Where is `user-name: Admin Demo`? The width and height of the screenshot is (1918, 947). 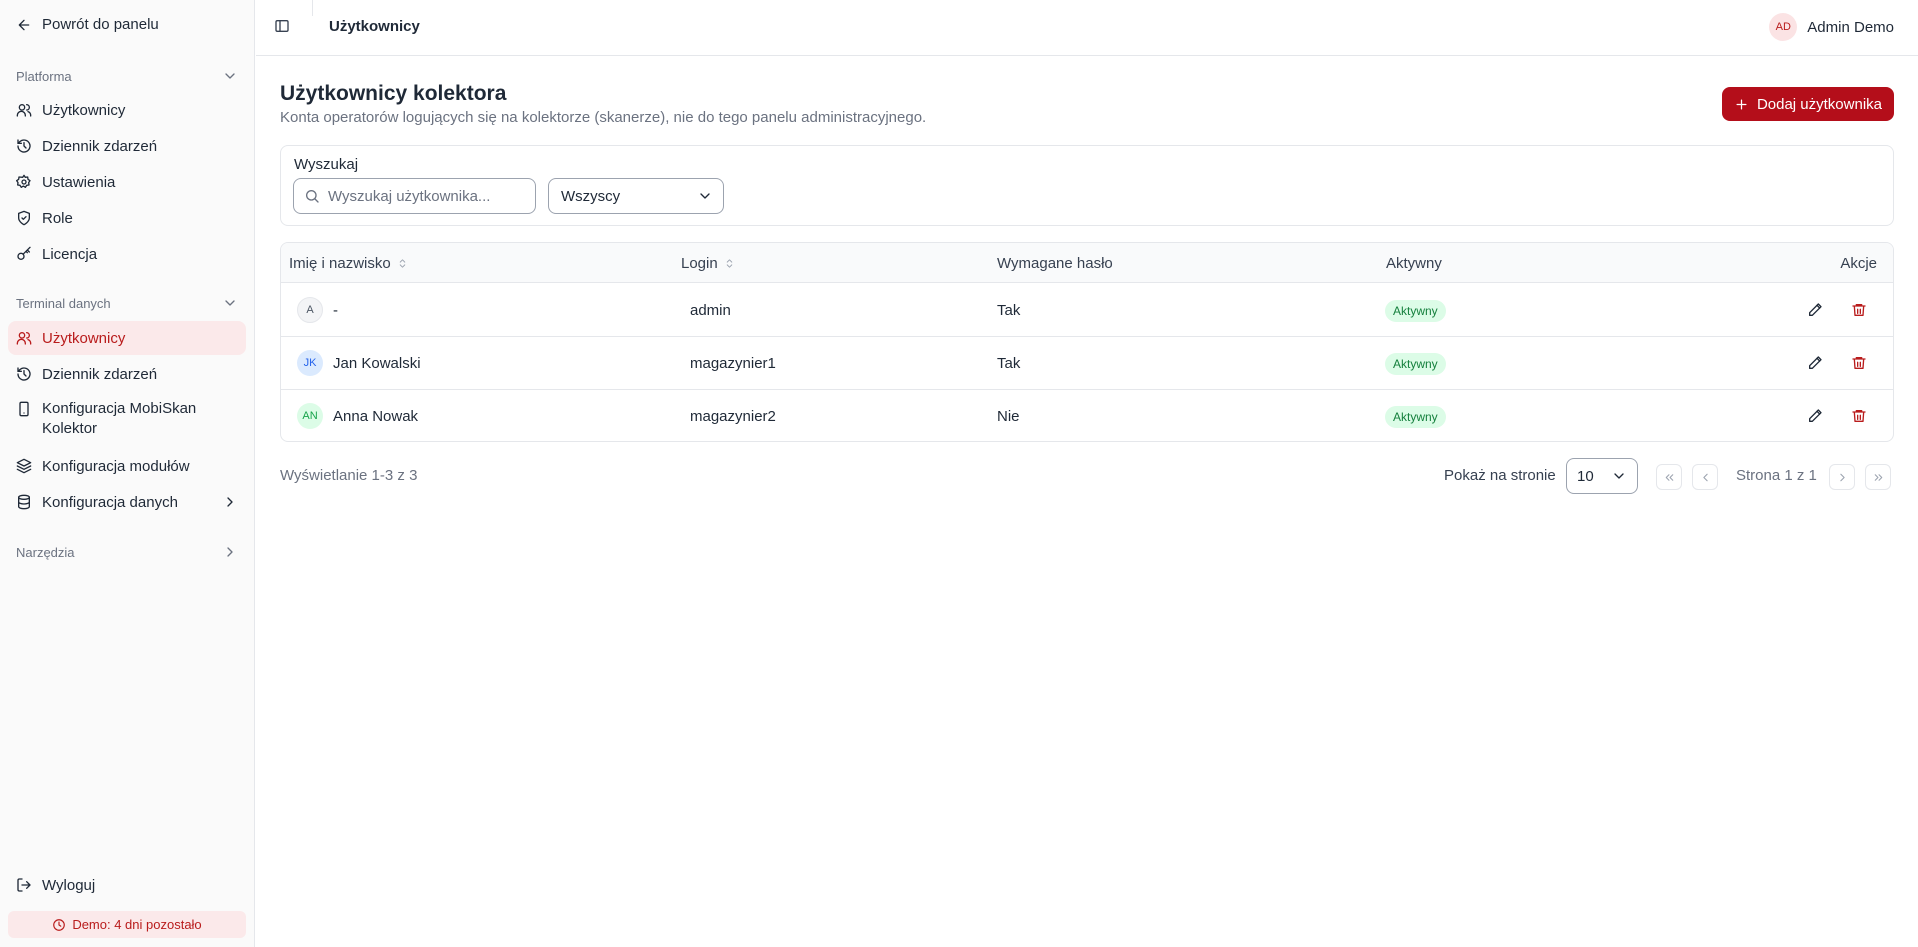
user-name: Admin Demo is located at coordinates (1850, 27).